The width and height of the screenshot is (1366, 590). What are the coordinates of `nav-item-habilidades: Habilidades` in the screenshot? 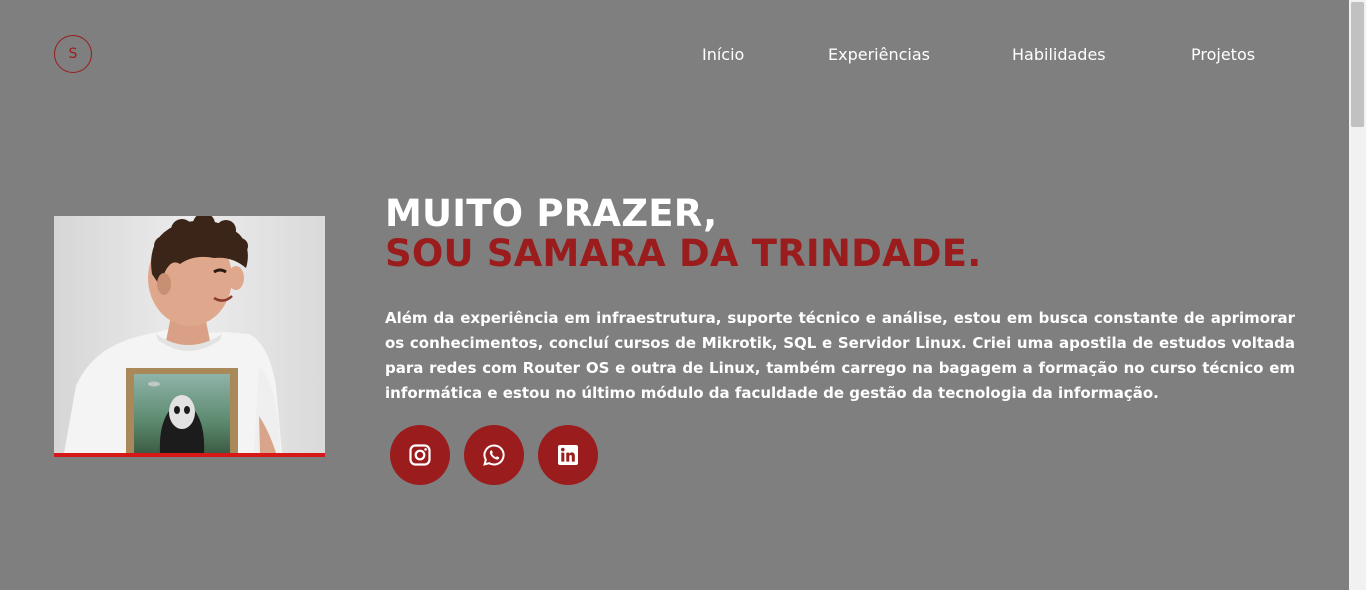 It's located at (1059, 55).